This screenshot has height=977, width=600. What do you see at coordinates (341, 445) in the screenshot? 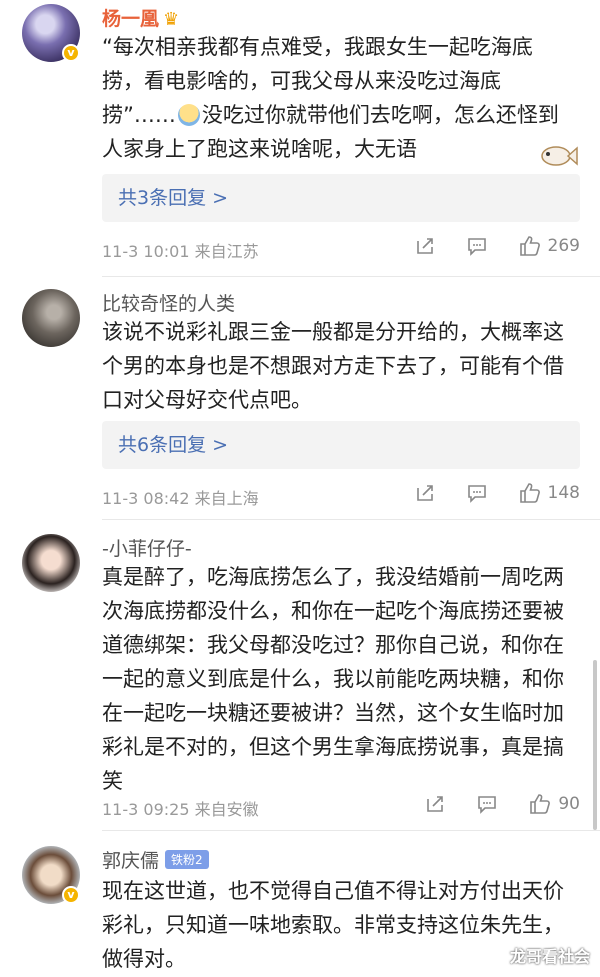
I see `view-replies-button: 共6条回复 >` at bounding box center [341, 445].